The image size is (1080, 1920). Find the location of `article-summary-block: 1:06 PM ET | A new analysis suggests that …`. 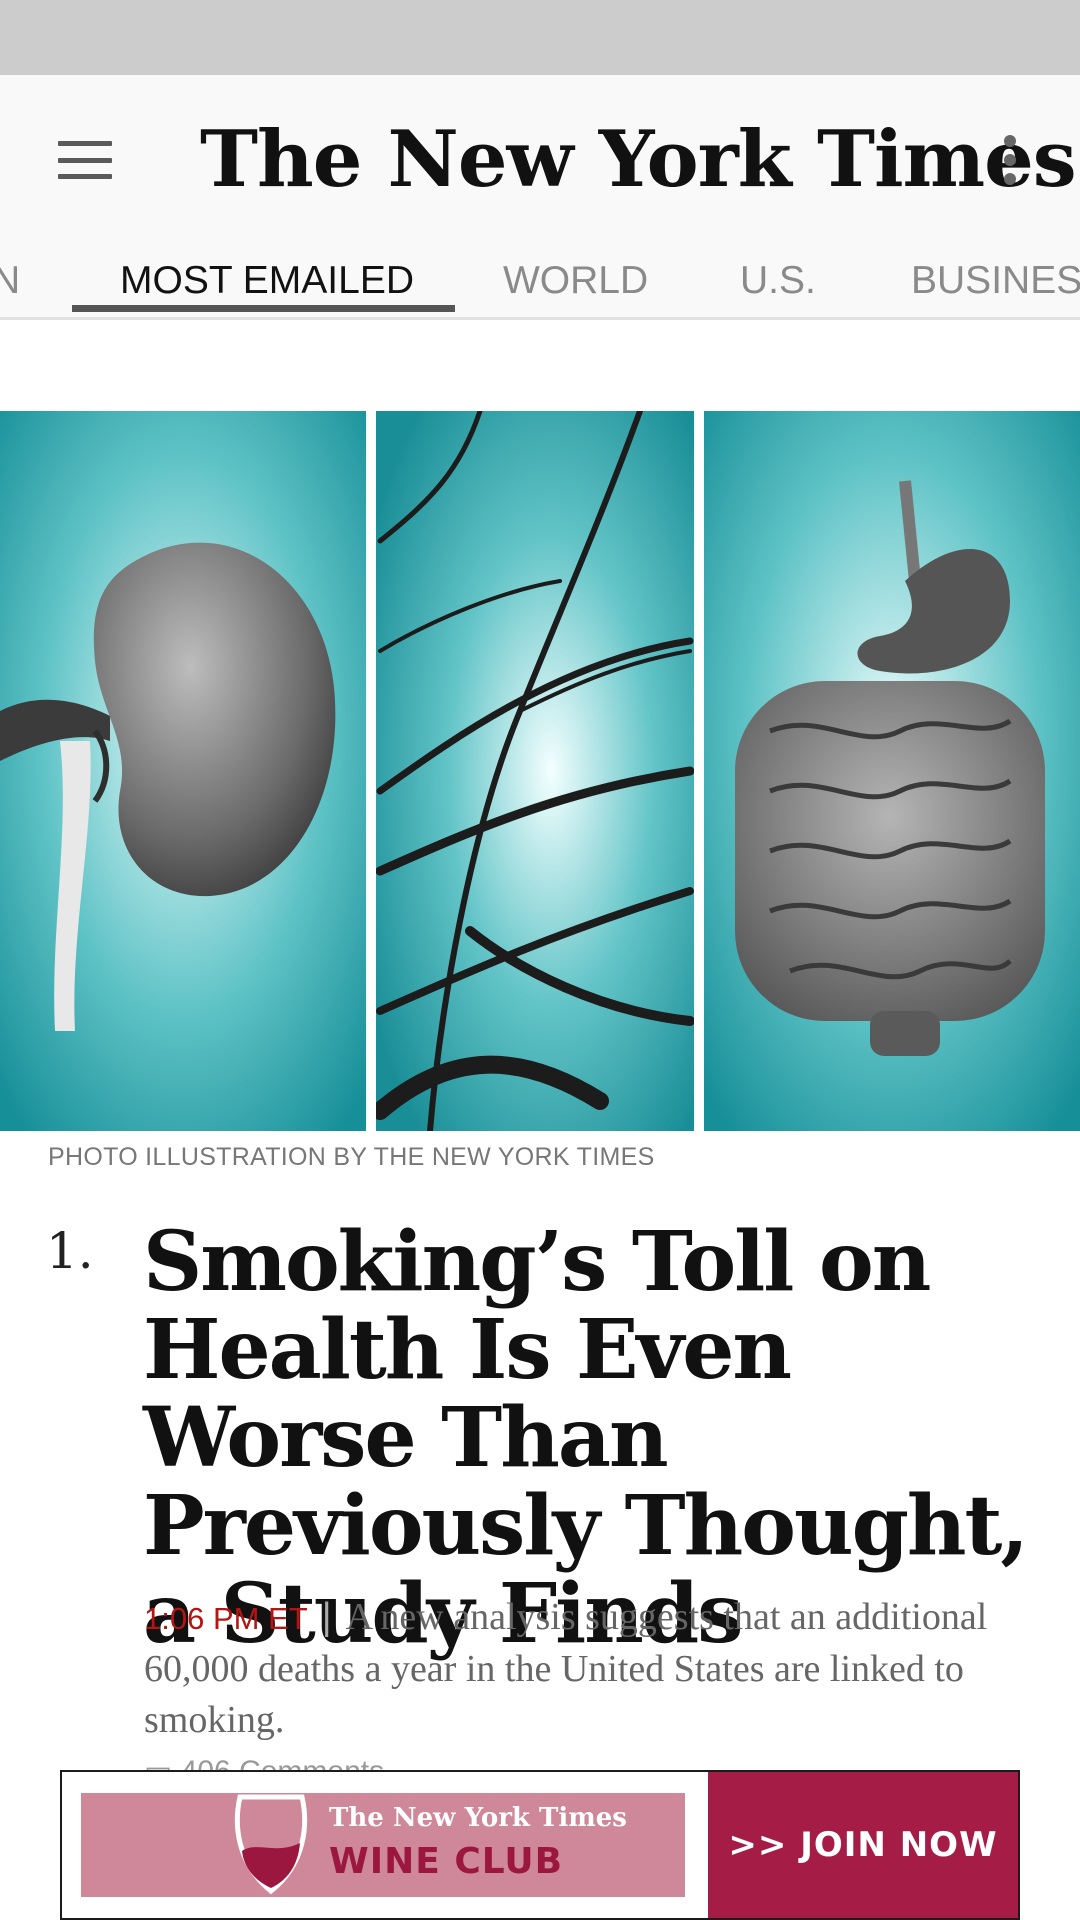

article-summary-block: 1:06 PM ET | A new analysis suggests that … is located at coordinates (594, 1669).